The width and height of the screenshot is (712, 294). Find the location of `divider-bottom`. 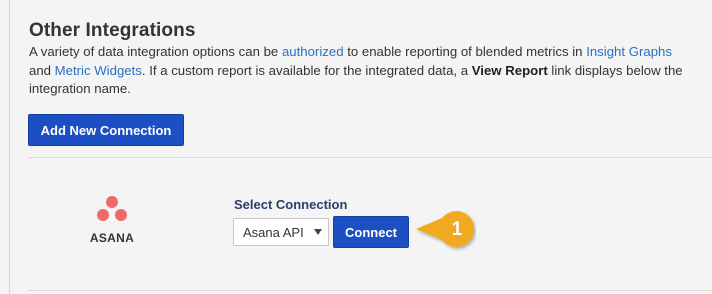

divider-bottom is located at coordinates (370, 290).